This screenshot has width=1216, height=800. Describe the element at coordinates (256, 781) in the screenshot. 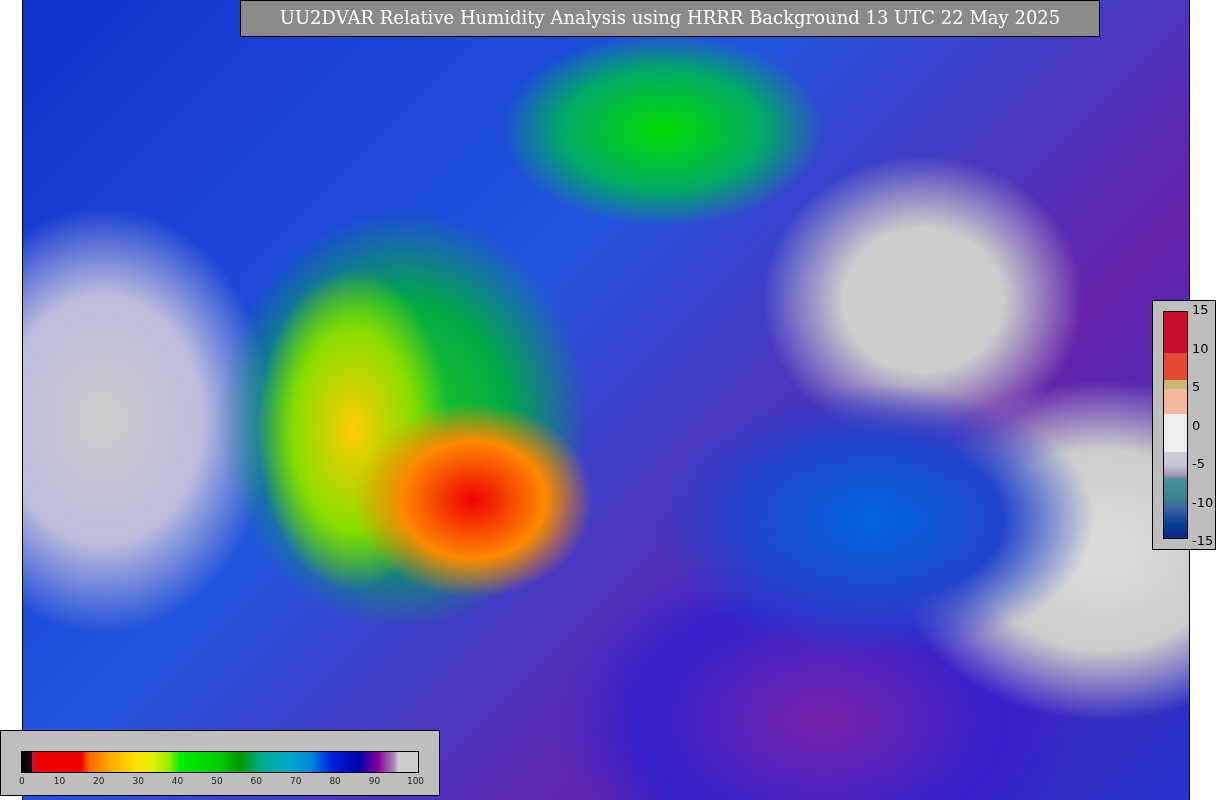

I see `colorbar-tick-label: 60` at that location.